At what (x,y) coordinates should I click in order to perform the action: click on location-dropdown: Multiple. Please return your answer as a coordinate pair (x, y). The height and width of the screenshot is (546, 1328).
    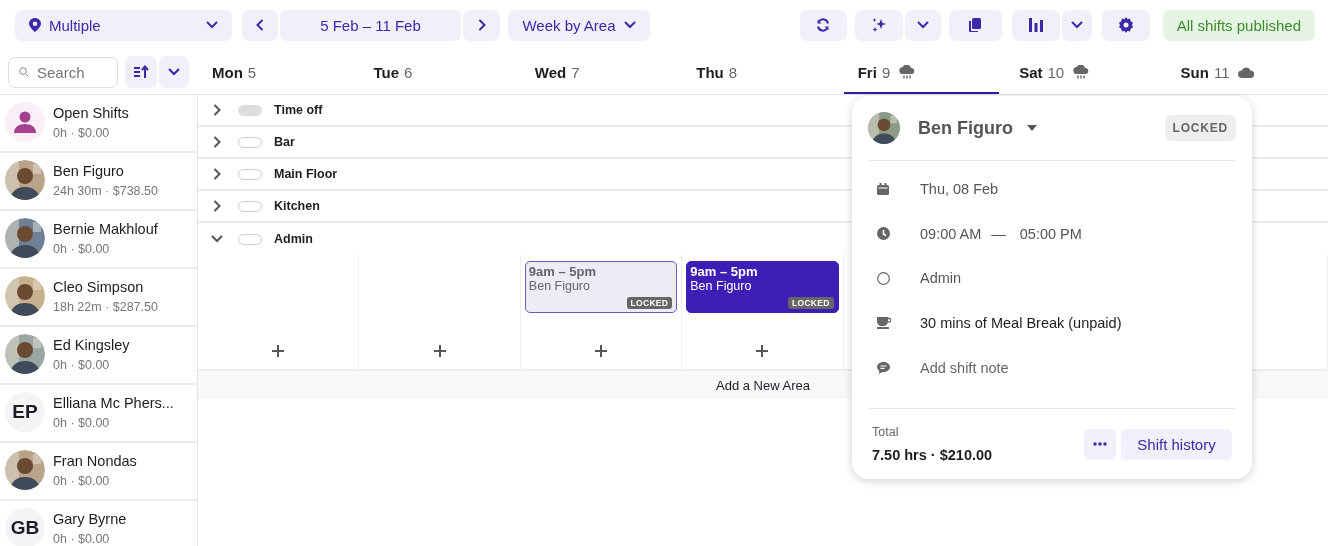
    Looking at the image, I should click on (123, 25).